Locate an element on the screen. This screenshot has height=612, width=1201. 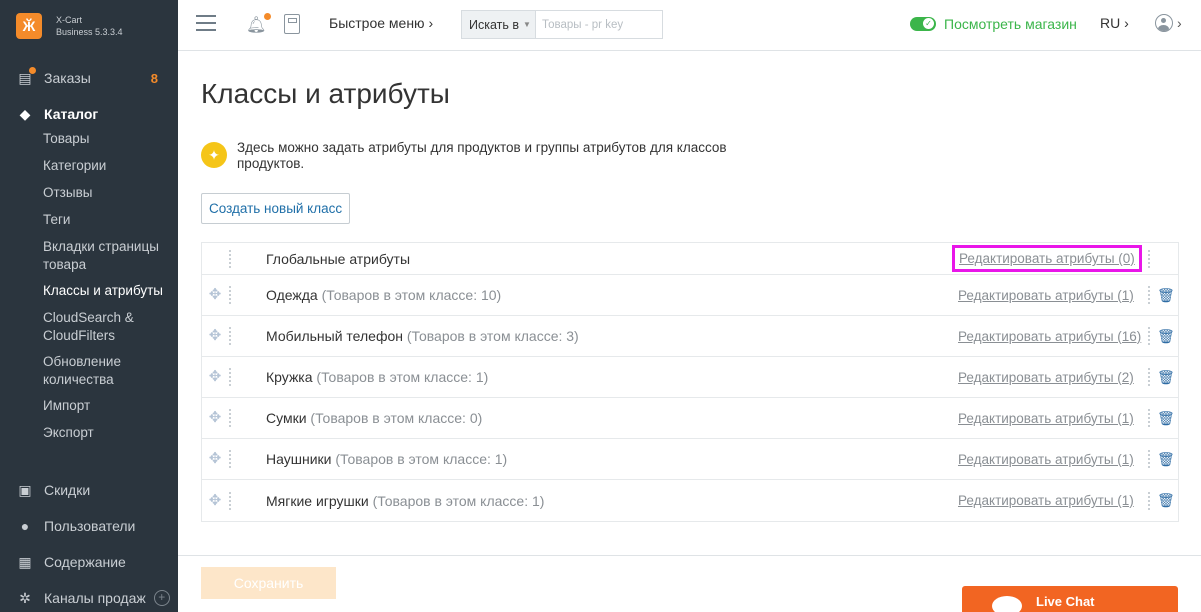
class-name: Наушники (Товаров в этом классе: 1) is located at coordinates (387, 459).